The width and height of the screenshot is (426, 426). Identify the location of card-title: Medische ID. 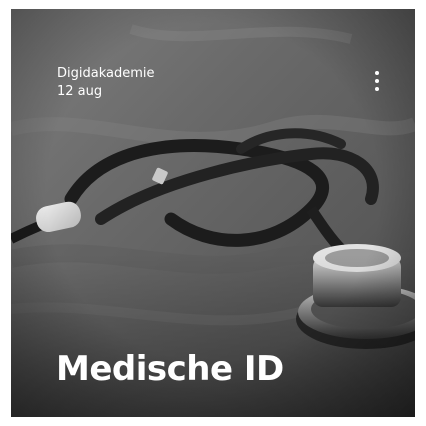
(170, 369).